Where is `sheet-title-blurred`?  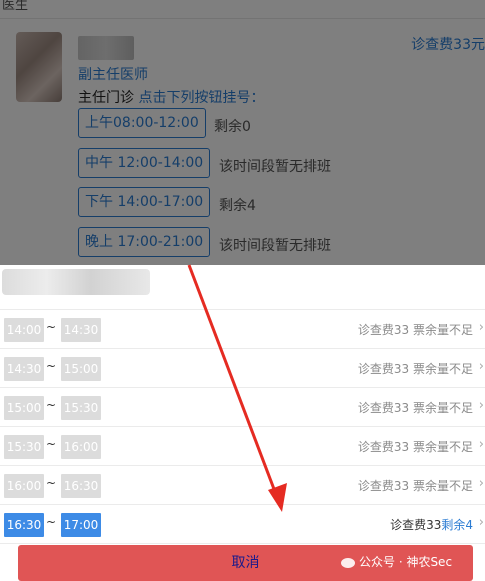 sheet-title-blurred is located at coordinates (76, 282).